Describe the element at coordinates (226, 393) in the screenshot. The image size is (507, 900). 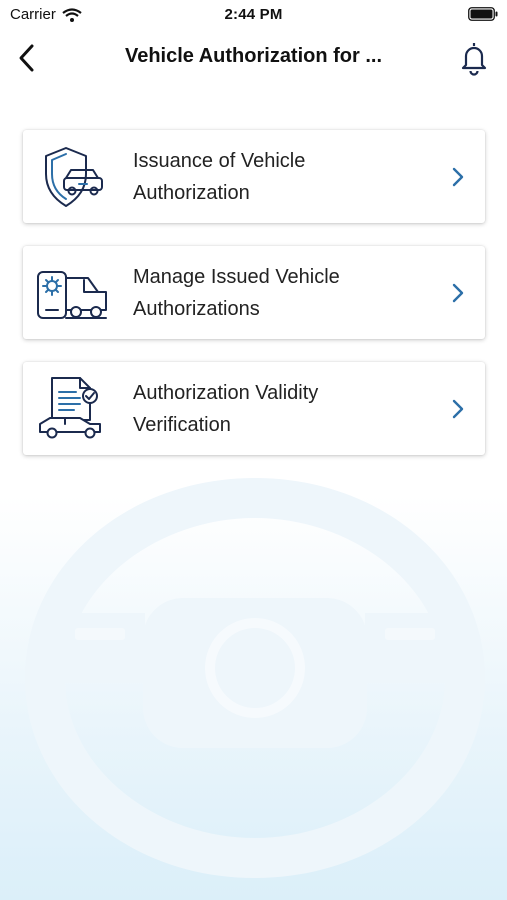
I see `menu-item-label-line1: Authorization Validity` at that location.